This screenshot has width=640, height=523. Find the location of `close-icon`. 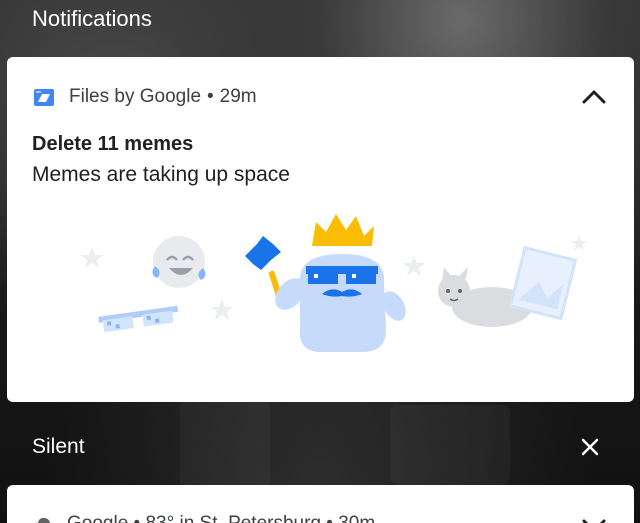

close-icon is located at coordinates (590, 447).